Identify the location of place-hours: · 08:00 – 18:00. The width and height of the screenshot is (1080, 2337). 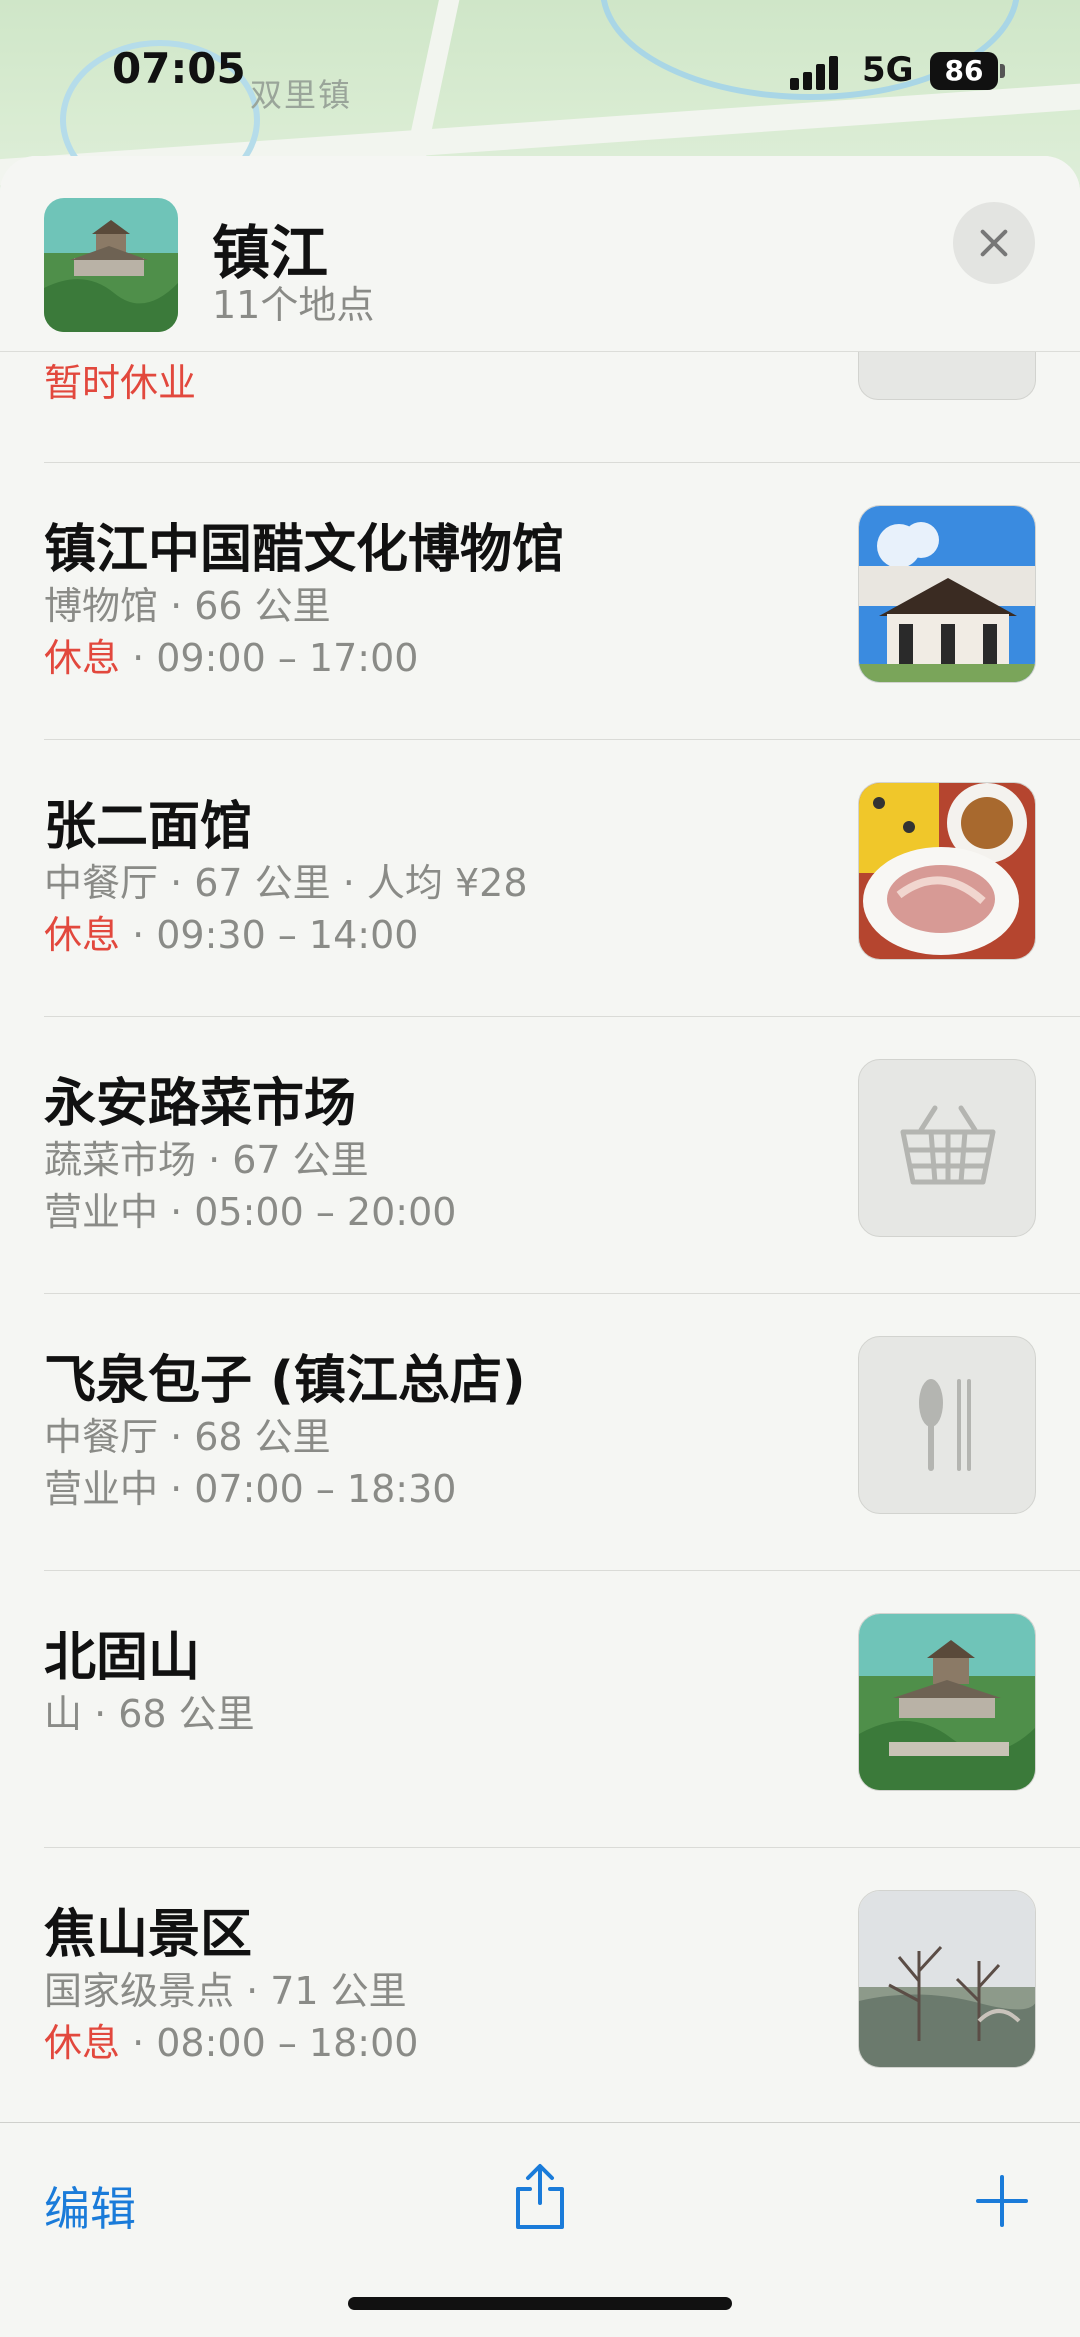
(269, 2043).